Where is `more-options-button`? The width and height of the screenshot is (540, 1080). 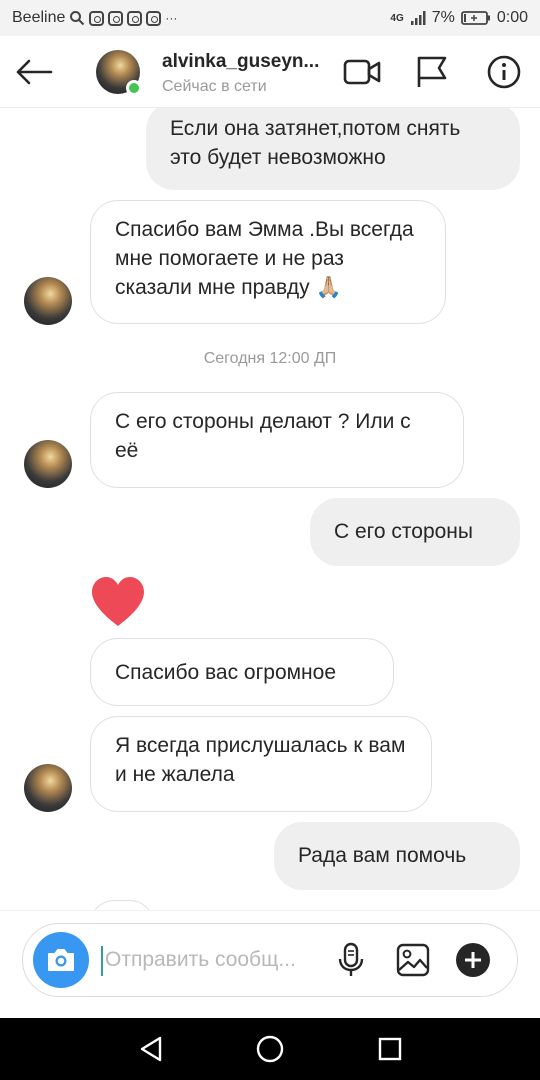 more-options-button is located at coordinates (473, 960).